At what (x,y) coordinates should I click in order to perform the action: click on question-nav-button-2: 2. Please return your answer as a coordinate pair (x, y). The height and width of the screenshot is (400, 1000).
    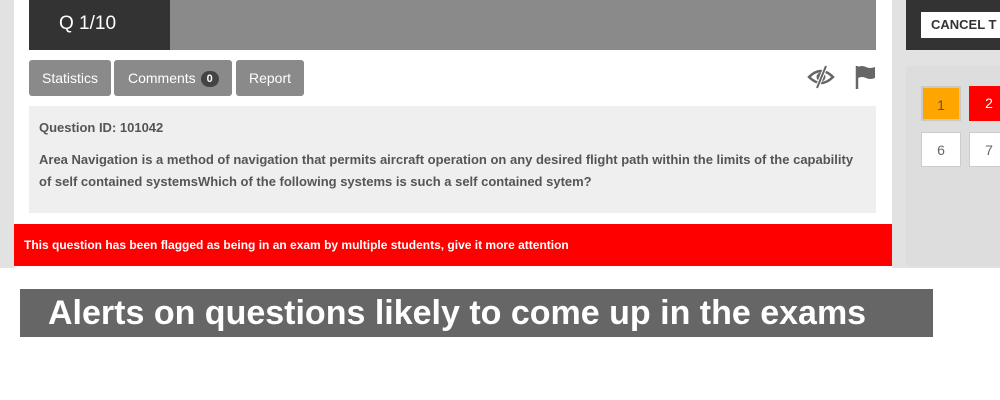
    Looking at the image, I should click on (984, 103).